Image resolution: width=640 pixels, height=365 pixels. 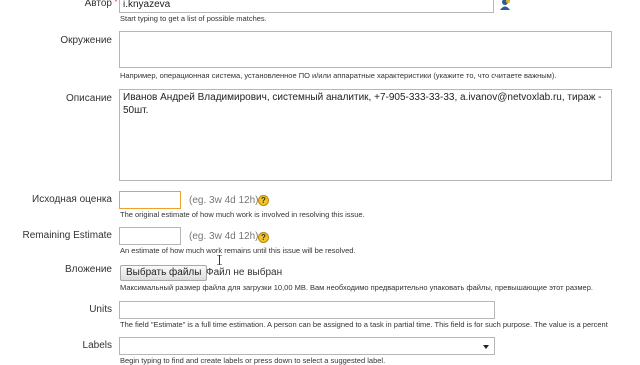 I want to click on description-label: Описание, so click(x=88, y=98).